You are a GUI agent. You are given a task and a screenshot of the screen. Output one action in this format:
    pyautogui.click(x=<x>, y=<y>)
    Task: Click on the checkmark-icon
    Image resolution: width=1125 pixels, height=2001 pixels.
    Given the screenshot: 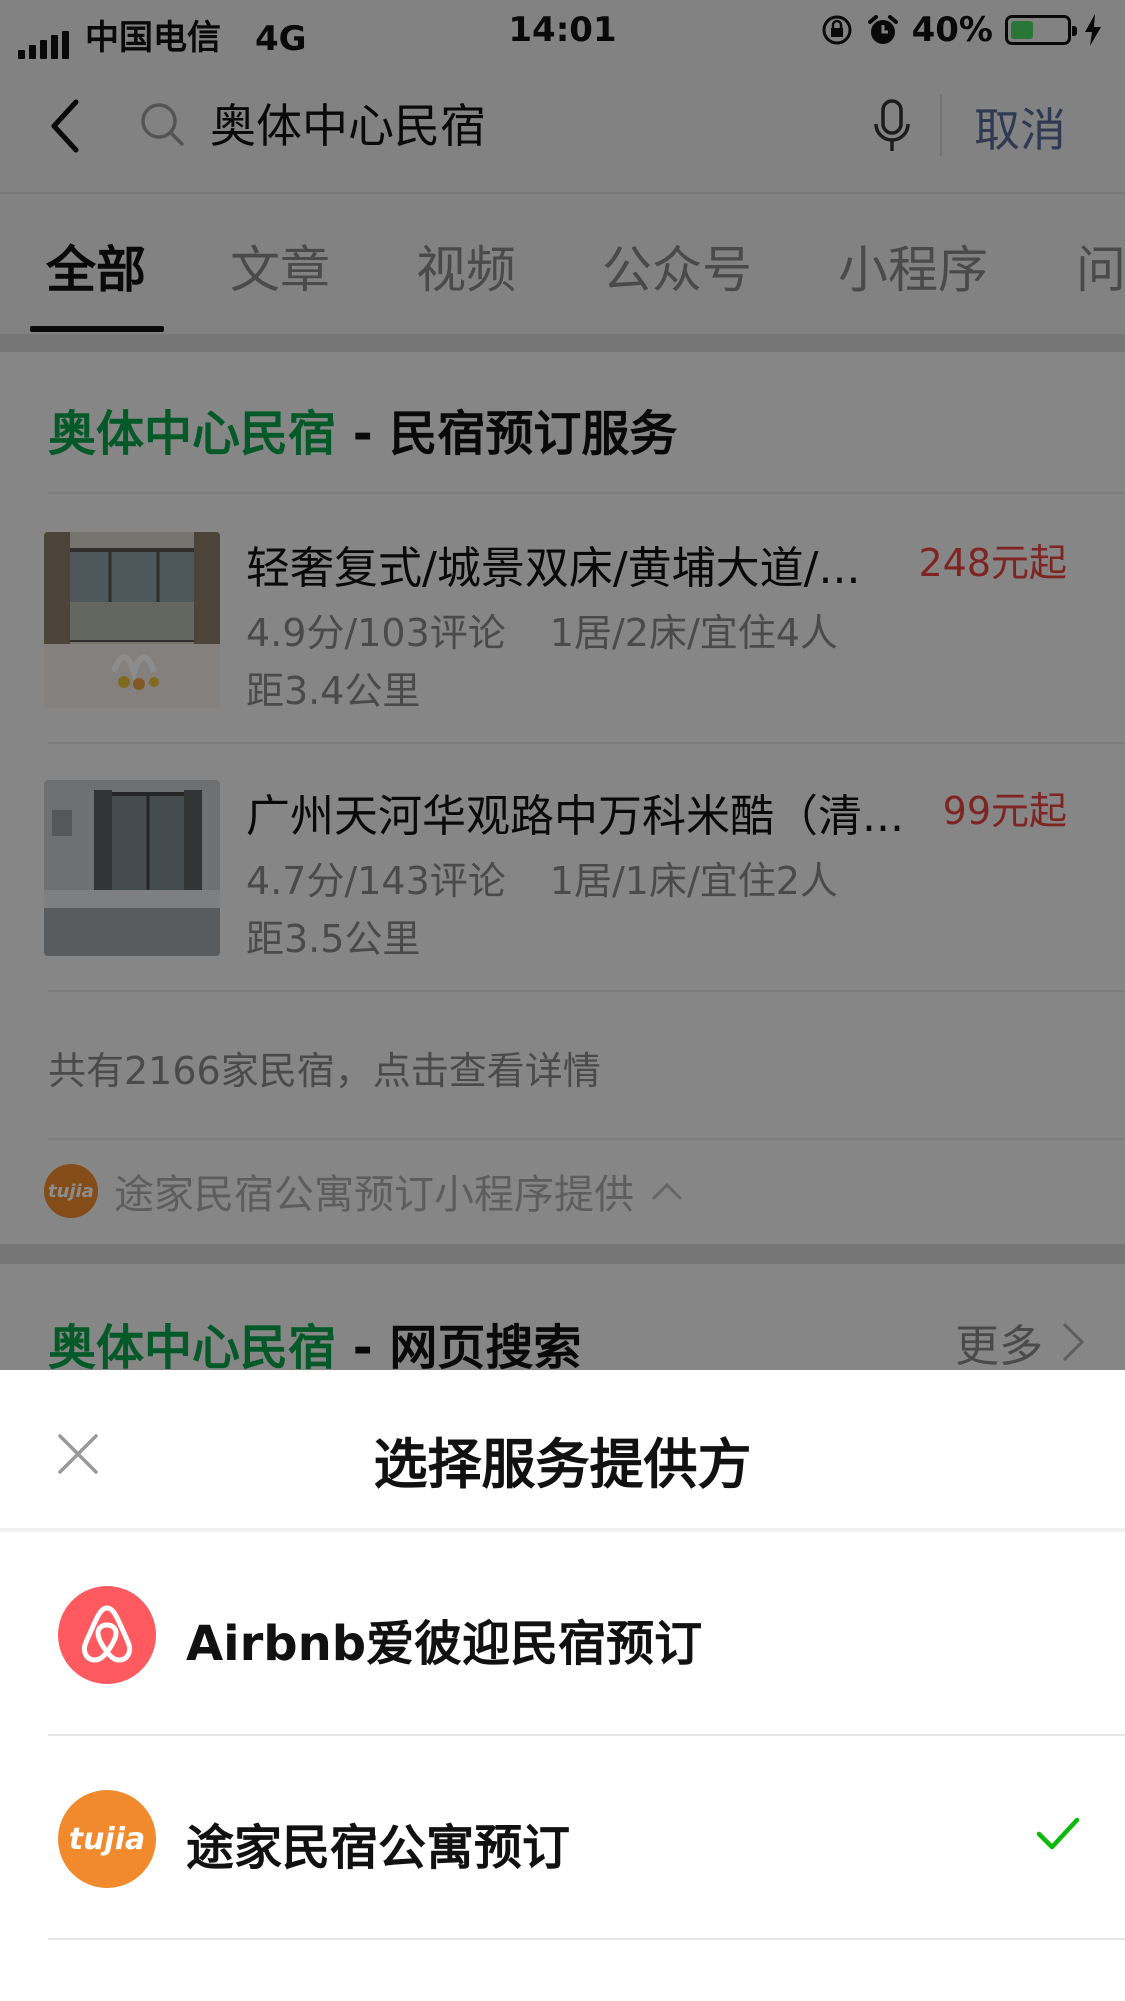 What is the action you would take?
    pyautogui.click(x=1058, y=1833)
    